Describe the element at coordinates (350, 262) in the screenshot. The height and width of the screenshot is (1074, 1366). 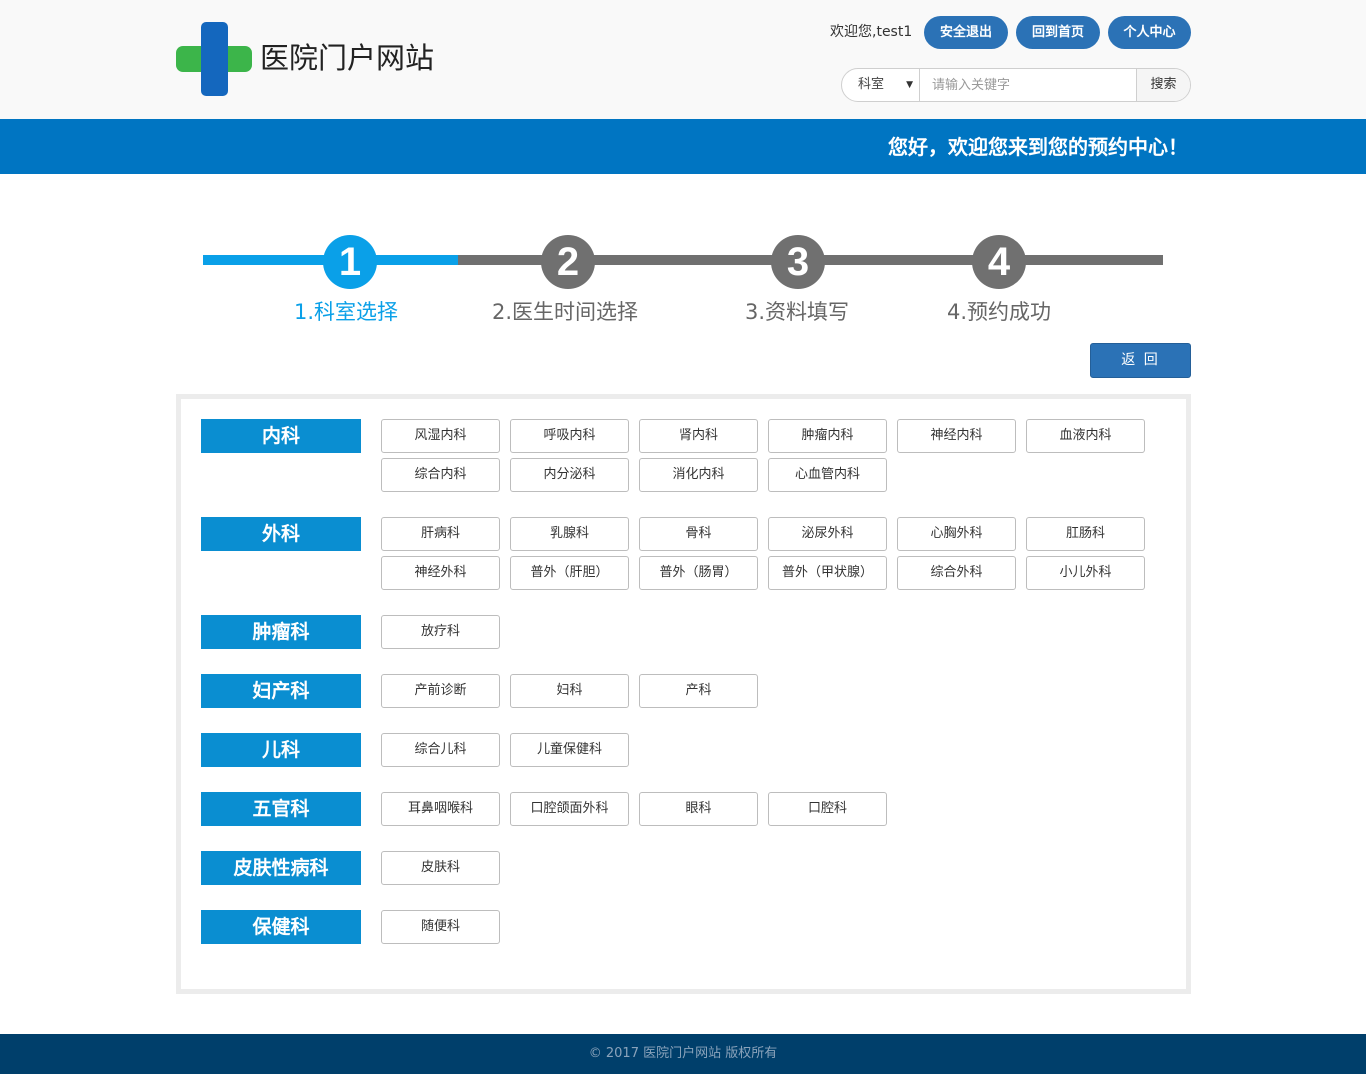
I see `step-1-circle: 1` at that location.